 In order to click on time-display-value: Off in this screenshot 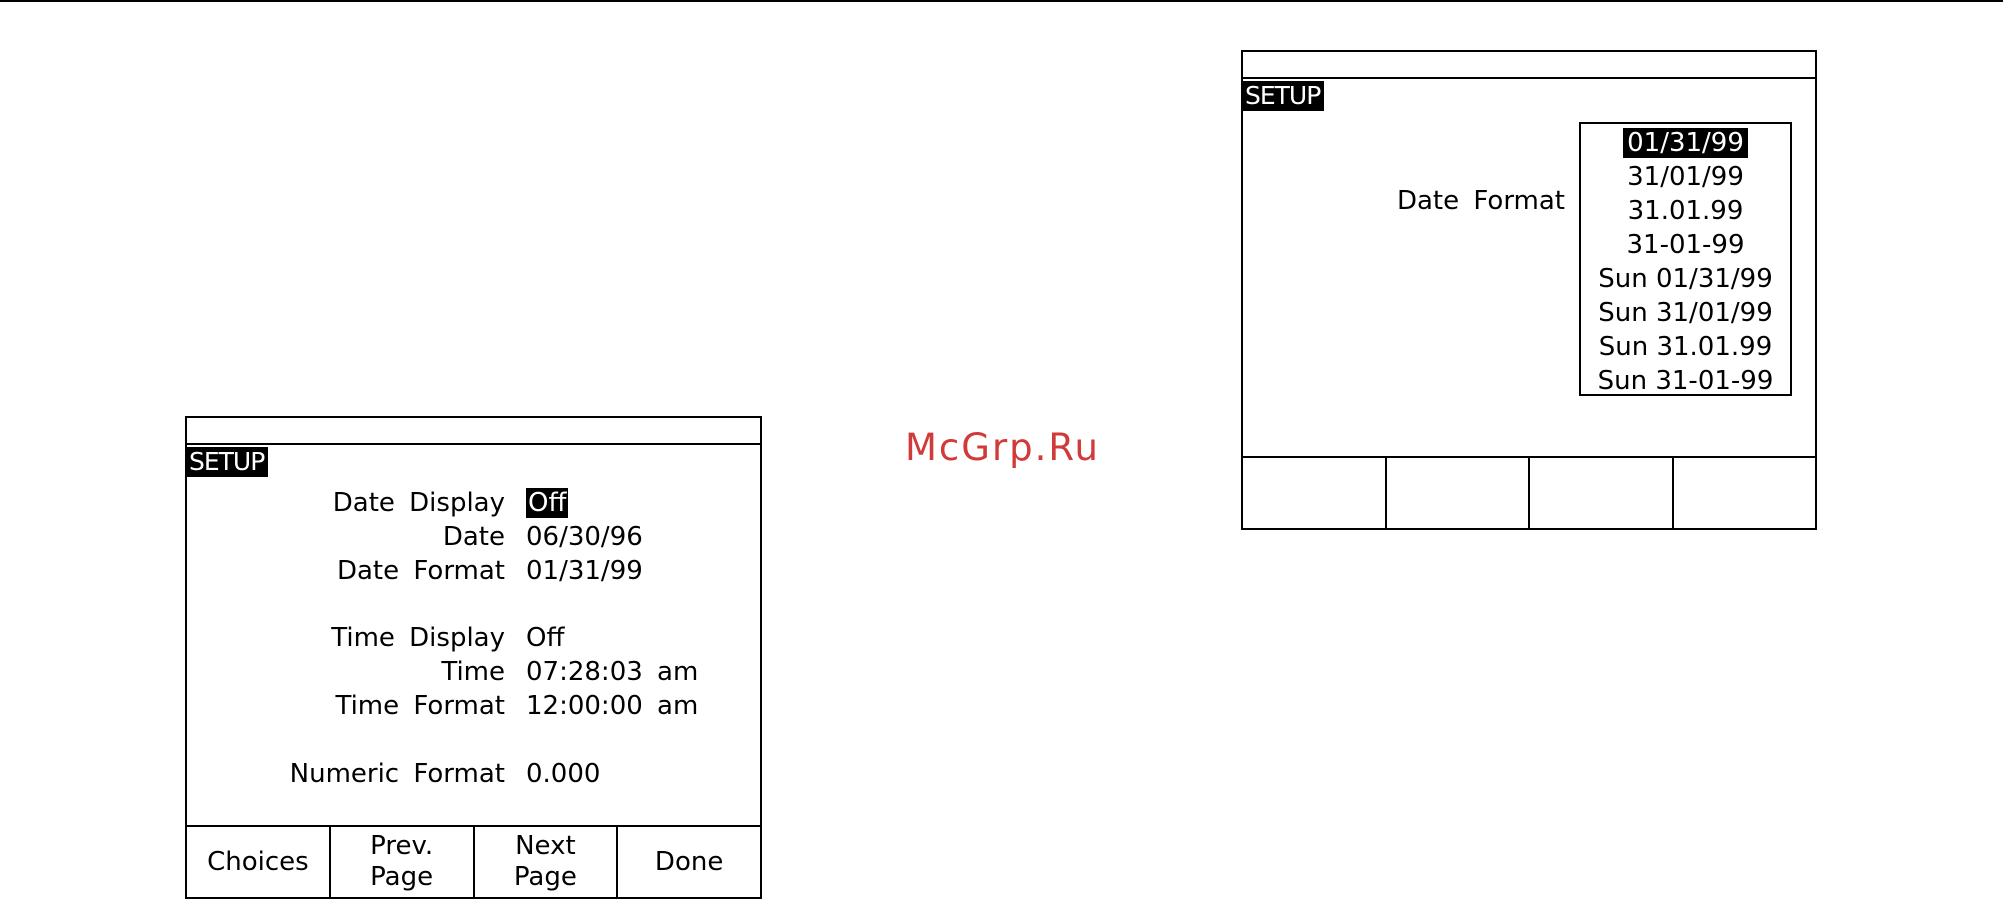, I will do `click(545, 638)`.